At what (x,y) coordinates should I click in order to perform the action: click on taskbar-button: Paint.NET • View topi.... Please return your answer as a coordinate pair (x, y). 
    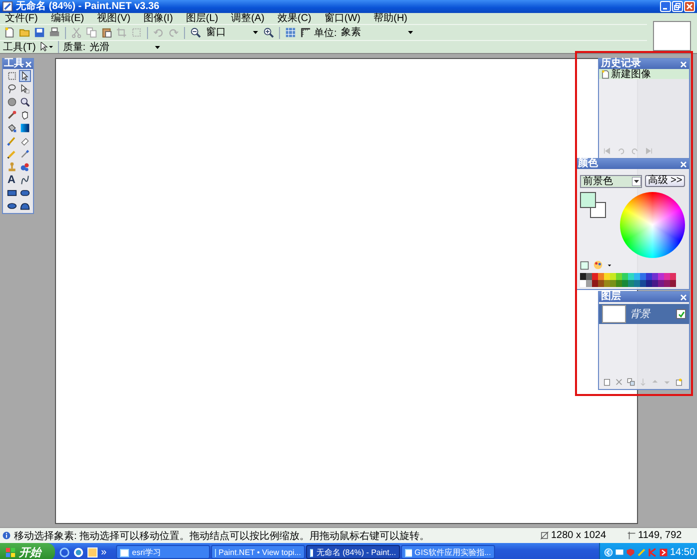
    Looking at the image, I should click on (258, 552).